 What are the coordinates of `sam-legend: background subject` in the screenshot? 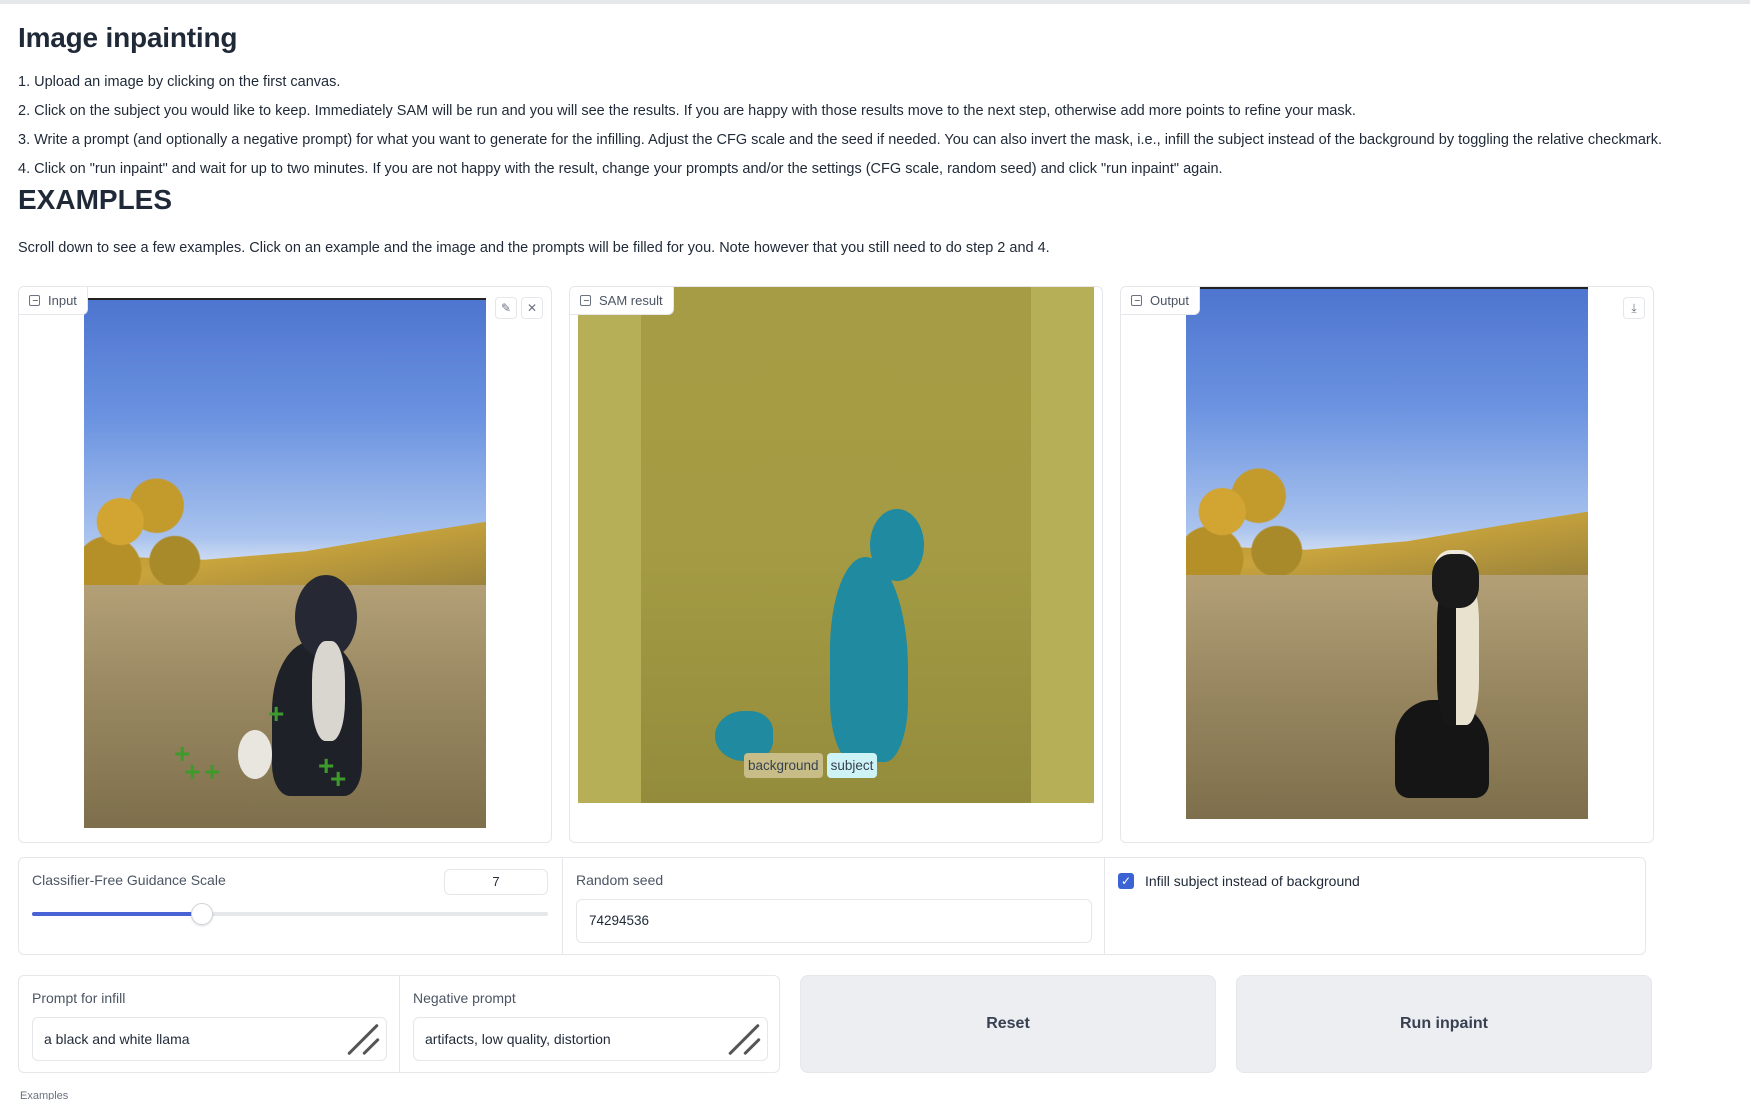 It's located at (811, 765).